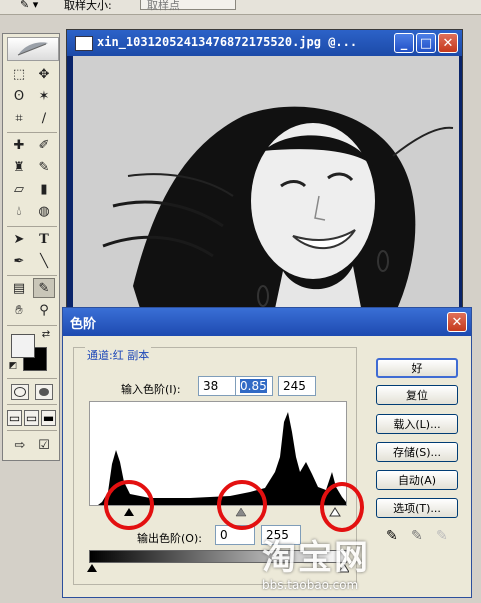  Describe the element at coordinates (169, 538) in the screenshot. I see `output-levels-label: 输出色阶(O):` at that location.